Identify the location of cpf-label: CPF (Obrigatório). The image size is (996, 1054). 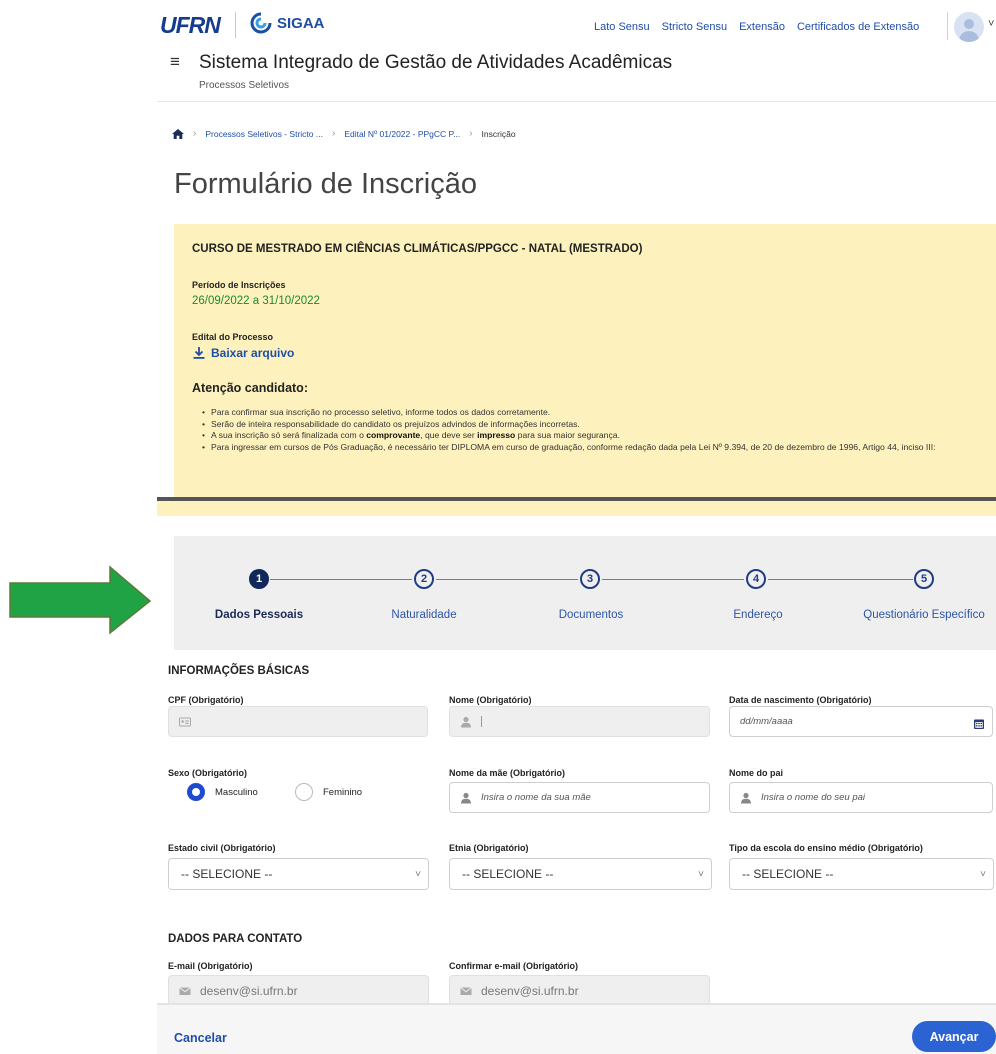
(206, 700).